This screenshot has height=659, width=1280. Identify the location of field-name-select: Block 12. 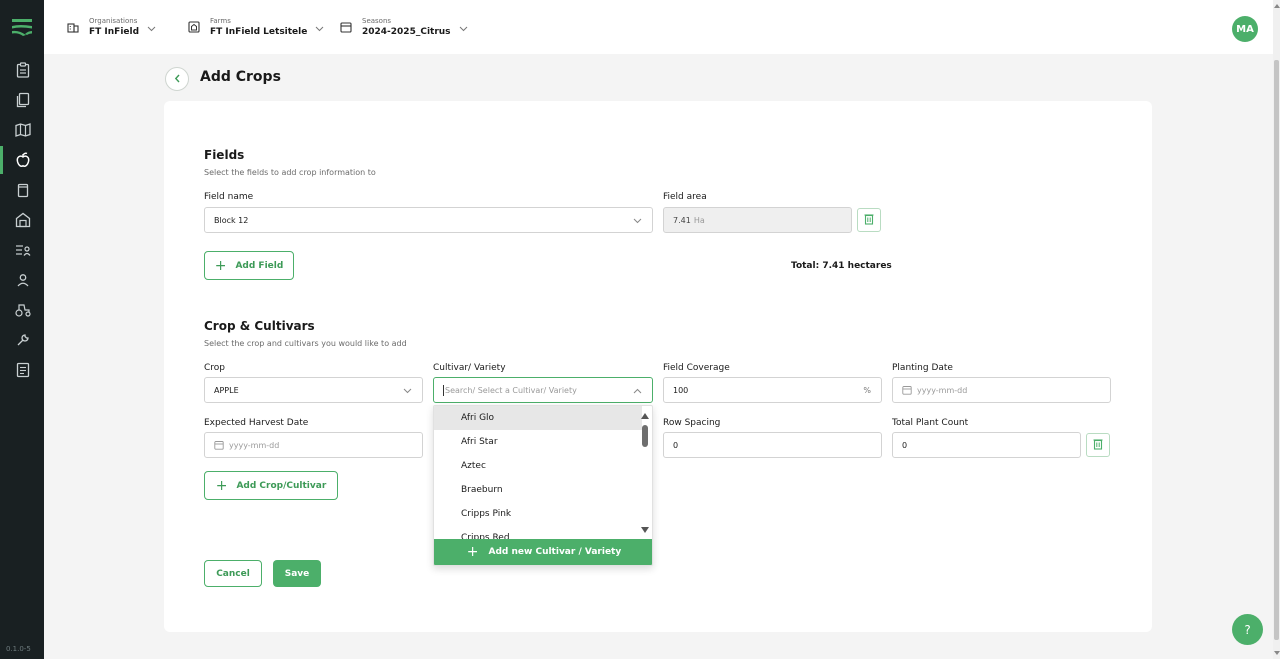
(428, 220).